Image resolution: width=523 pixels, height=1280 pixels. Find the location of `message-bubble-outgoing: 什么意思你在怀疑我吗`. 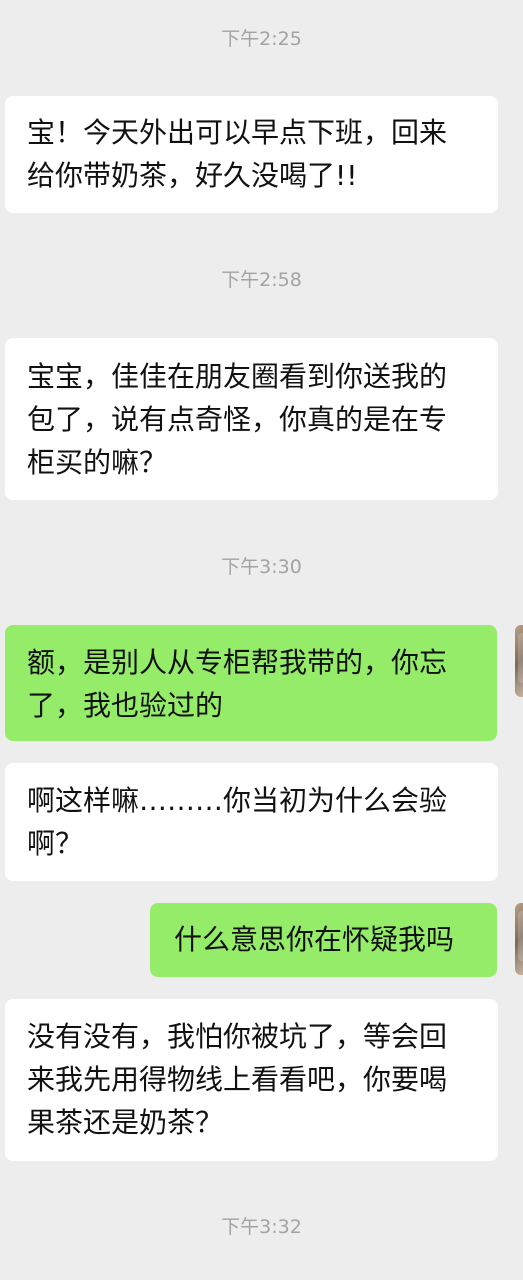

message-bubble-outgoing: 什么意思你在怀疑我吗 is located at coordinates (323, 940).